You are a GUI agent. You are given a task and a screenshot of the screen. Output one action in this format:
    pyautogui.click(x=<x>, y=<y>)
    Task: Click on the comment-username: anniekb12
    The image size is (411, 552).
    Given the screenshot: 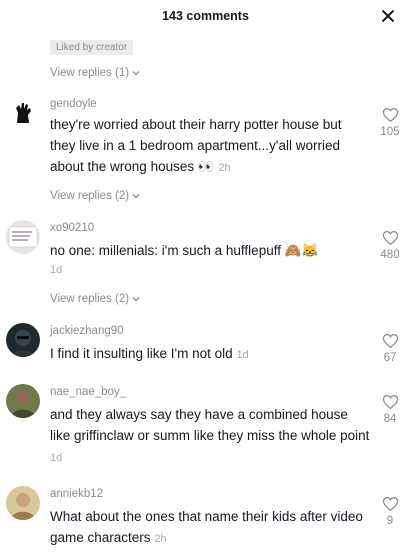 What is the action you would take?
    pyautogui.click(x=76, y=494)
    